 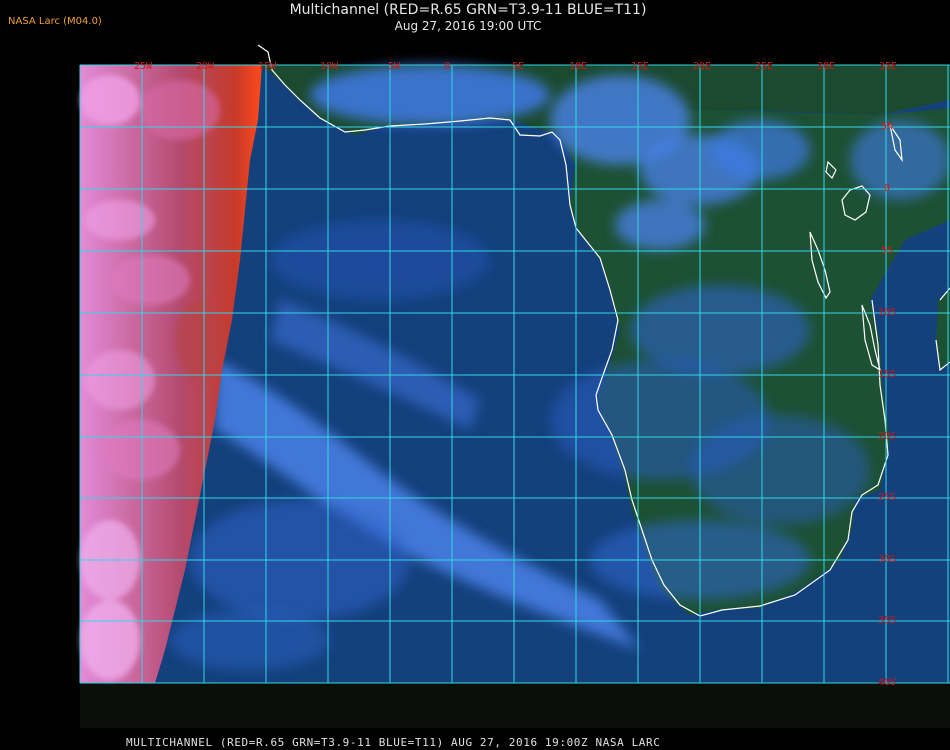 What do you see at coordinates (887, 126) in the screenshot?
I see `latitude-label: 5N` at bounding box center [887, 126].